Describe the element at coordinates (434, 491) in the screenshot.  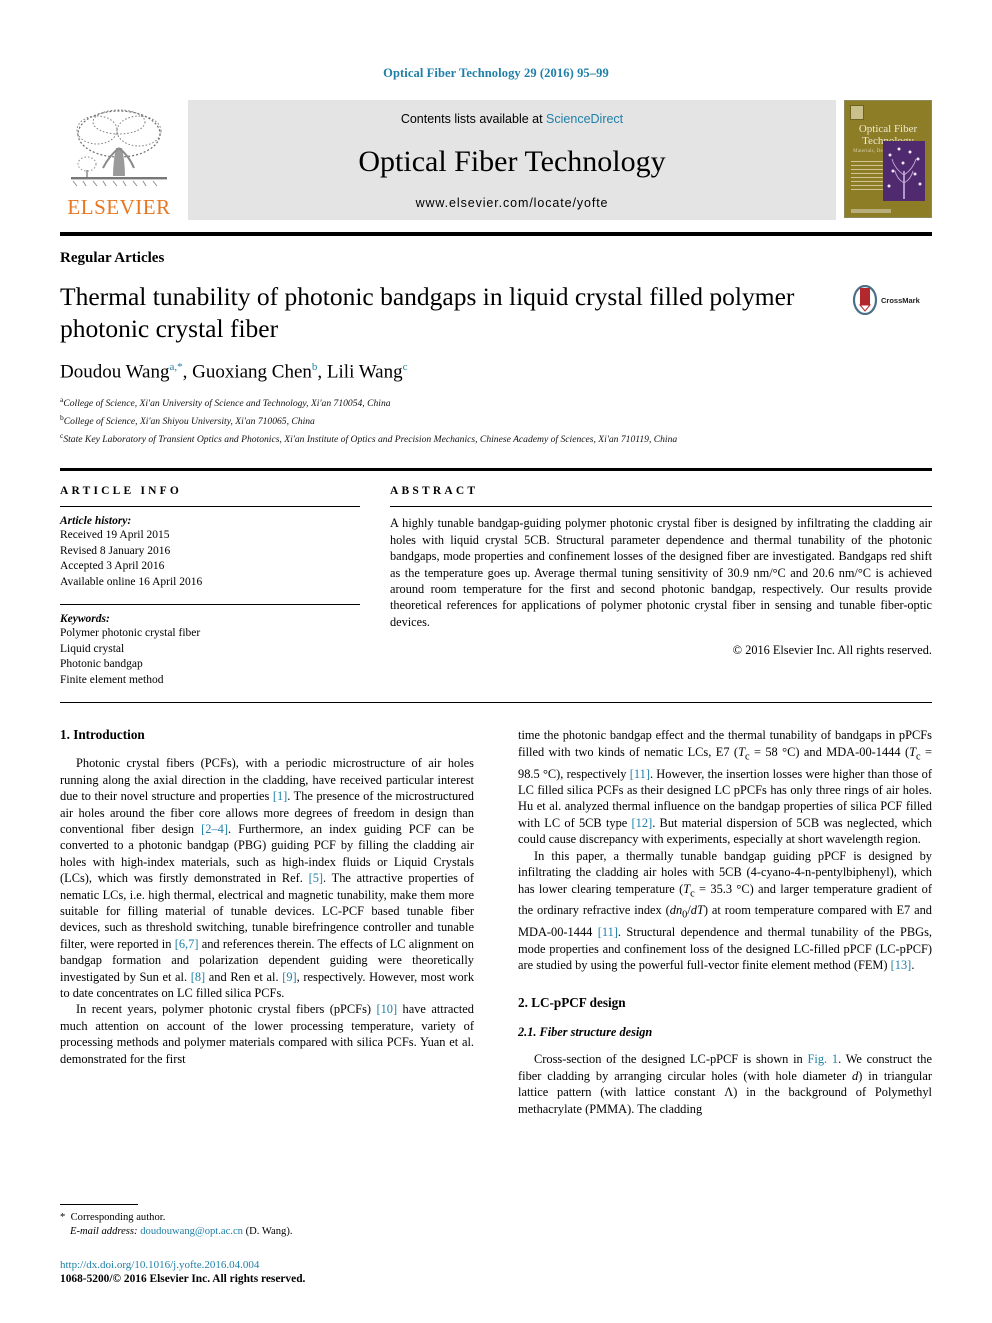
I see `abstract-label: ABSTRACT` at that location.